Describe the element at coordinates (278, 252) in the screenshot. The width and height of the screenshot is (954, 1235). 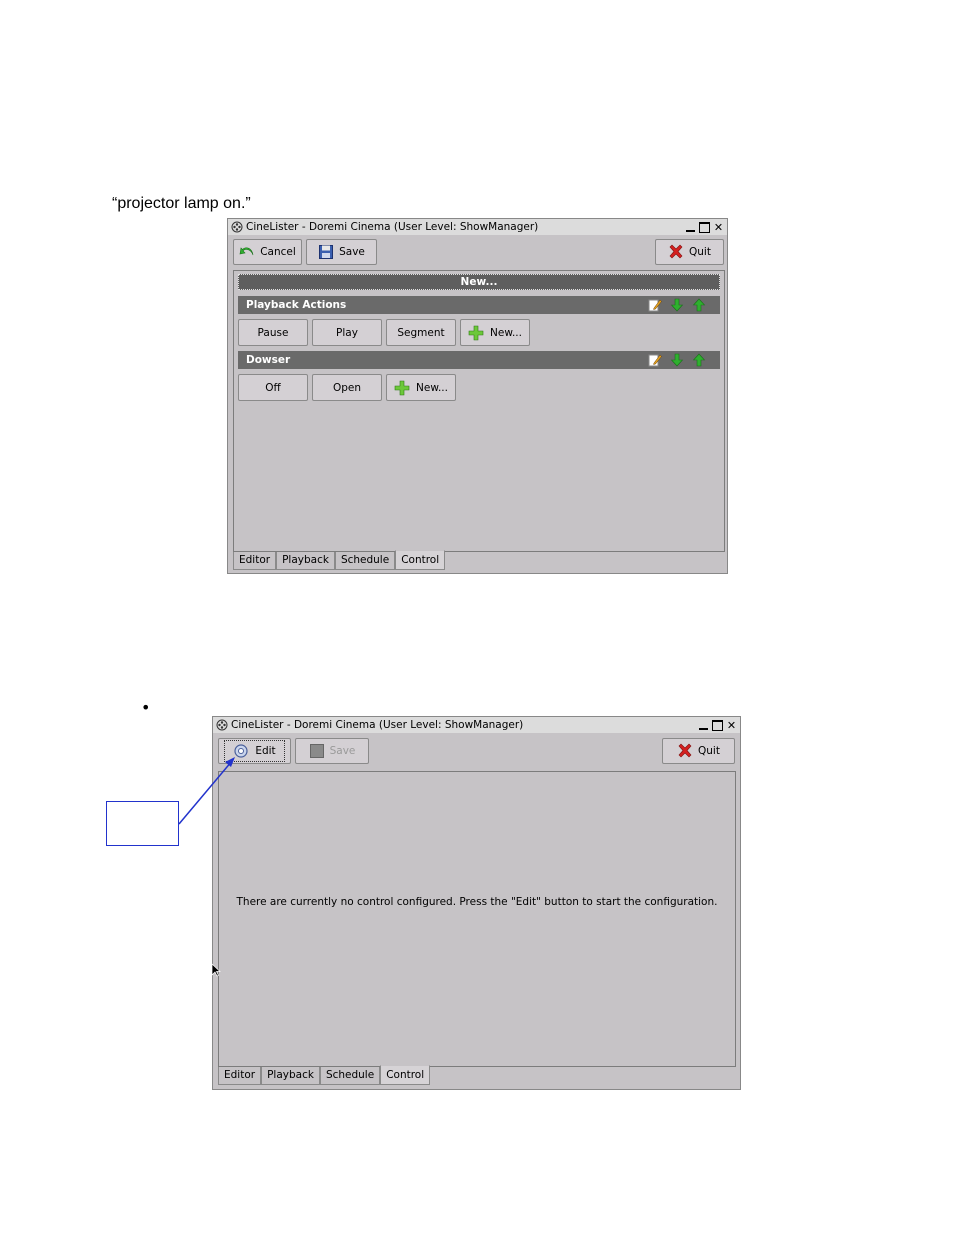
I see `cancel-label: Cancel` at that location.